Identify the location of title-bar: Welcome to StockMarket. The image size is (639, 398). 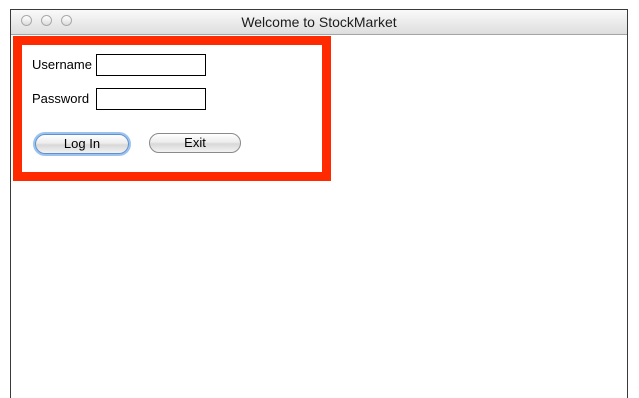
(319, 22).